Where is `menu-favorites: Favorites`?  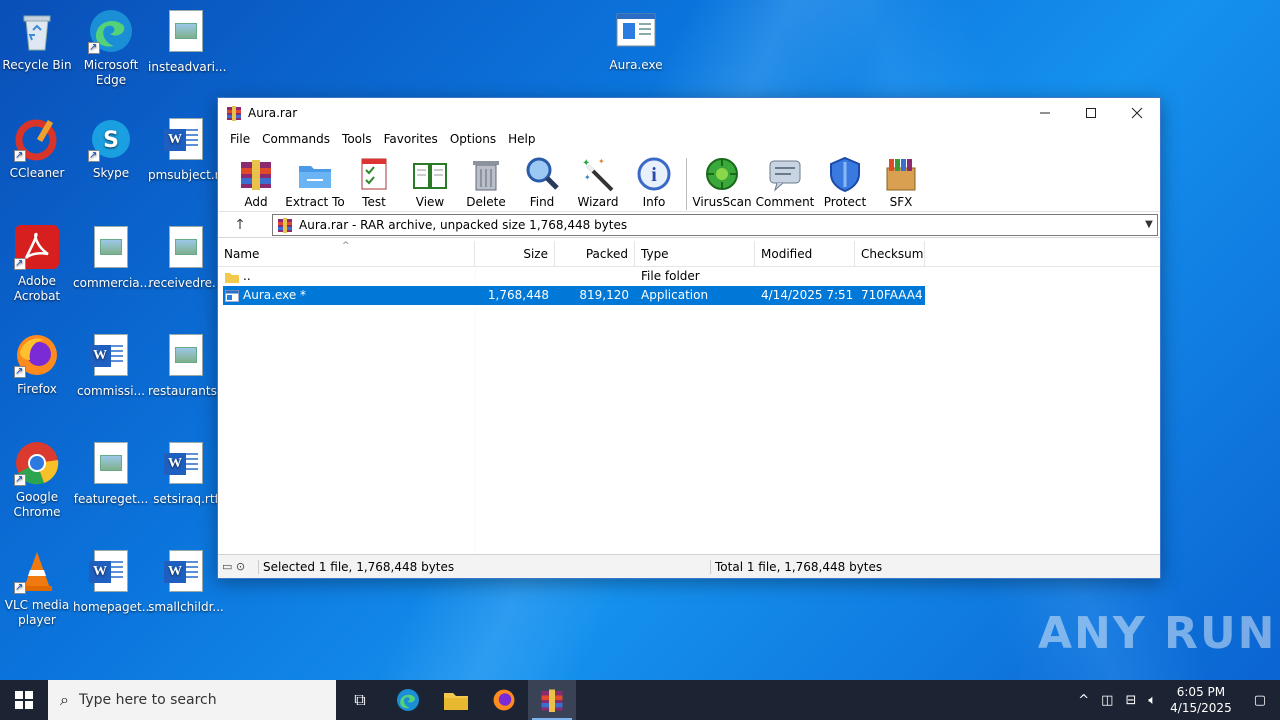 menu-favorites: Favorites is located at coordinates (411, 139).